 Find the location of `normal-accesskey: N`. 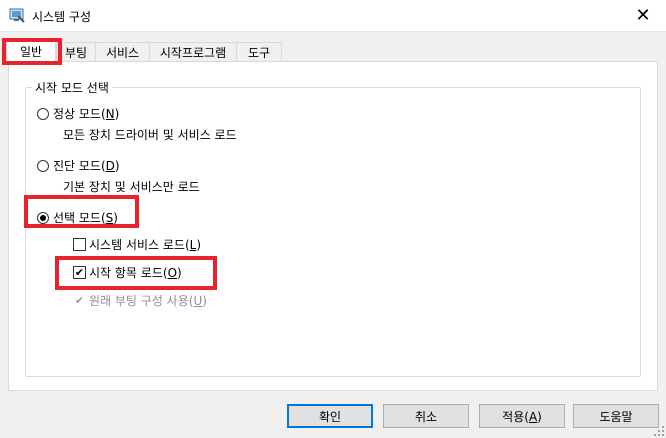

normal-accesskey: N is located at coordinates (110, 114).